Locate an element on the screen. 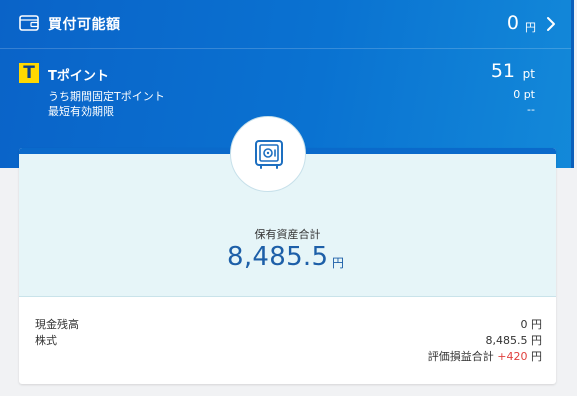  tpoint-logo: T is located at coordinates (29, 73).